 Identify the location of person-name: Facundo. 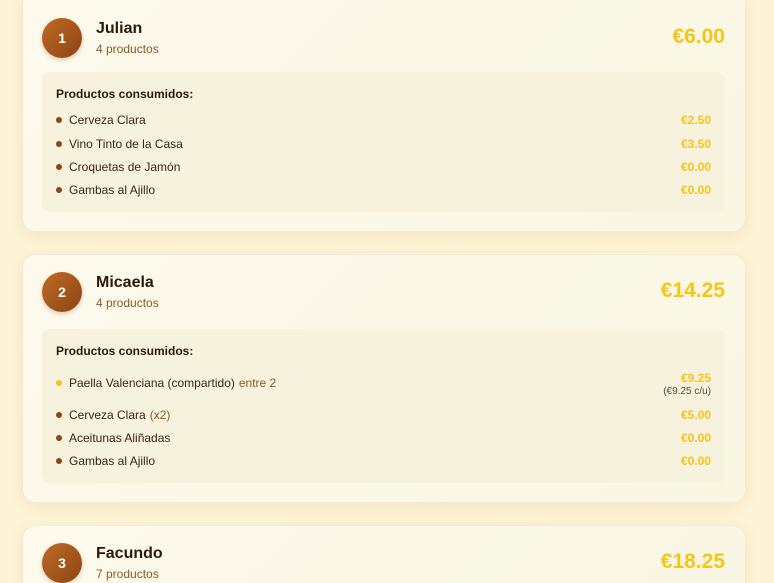
(129, 553).